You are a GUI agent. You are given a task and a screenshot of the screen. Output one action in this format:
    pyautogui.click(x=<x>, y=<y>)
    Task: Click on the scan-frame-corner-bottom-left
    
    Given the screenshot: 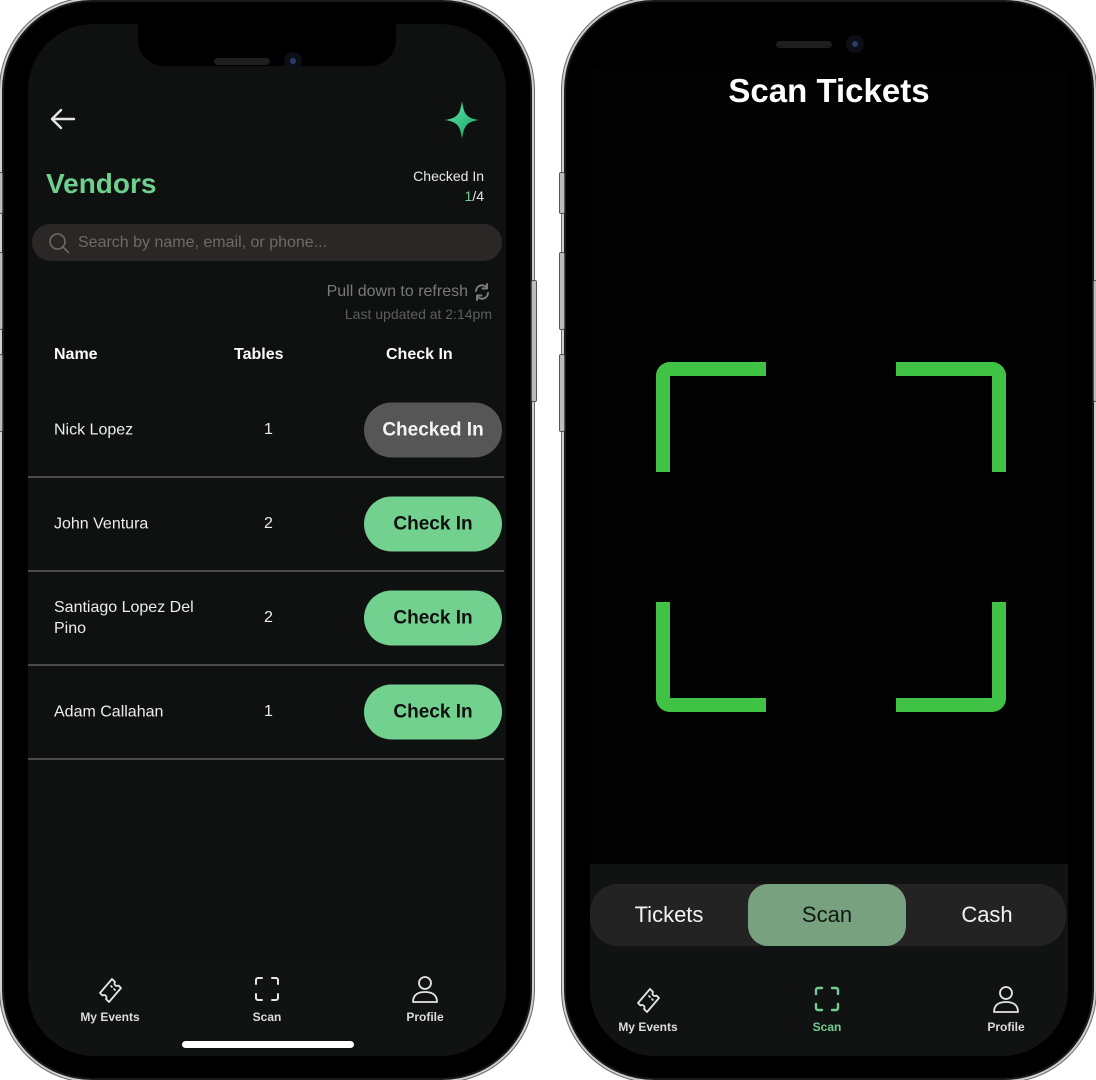 What is the action you would take?
    pyautogui.click(x=711, y=657)
    